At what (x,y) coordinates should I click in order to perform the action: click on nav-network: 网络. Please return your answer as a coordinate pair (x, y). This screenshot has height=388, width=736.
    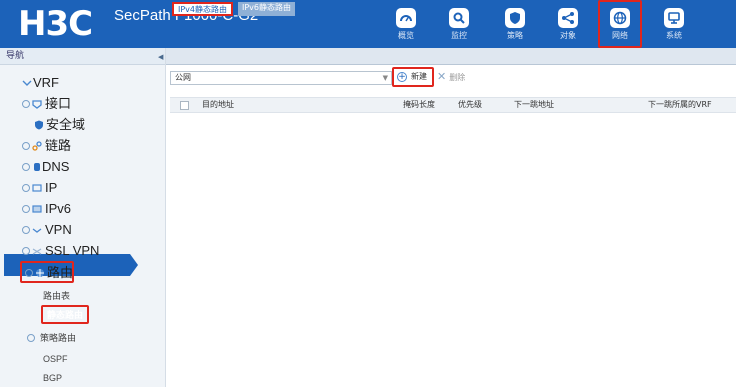
    Looking at the image, I should click on (620, 24).